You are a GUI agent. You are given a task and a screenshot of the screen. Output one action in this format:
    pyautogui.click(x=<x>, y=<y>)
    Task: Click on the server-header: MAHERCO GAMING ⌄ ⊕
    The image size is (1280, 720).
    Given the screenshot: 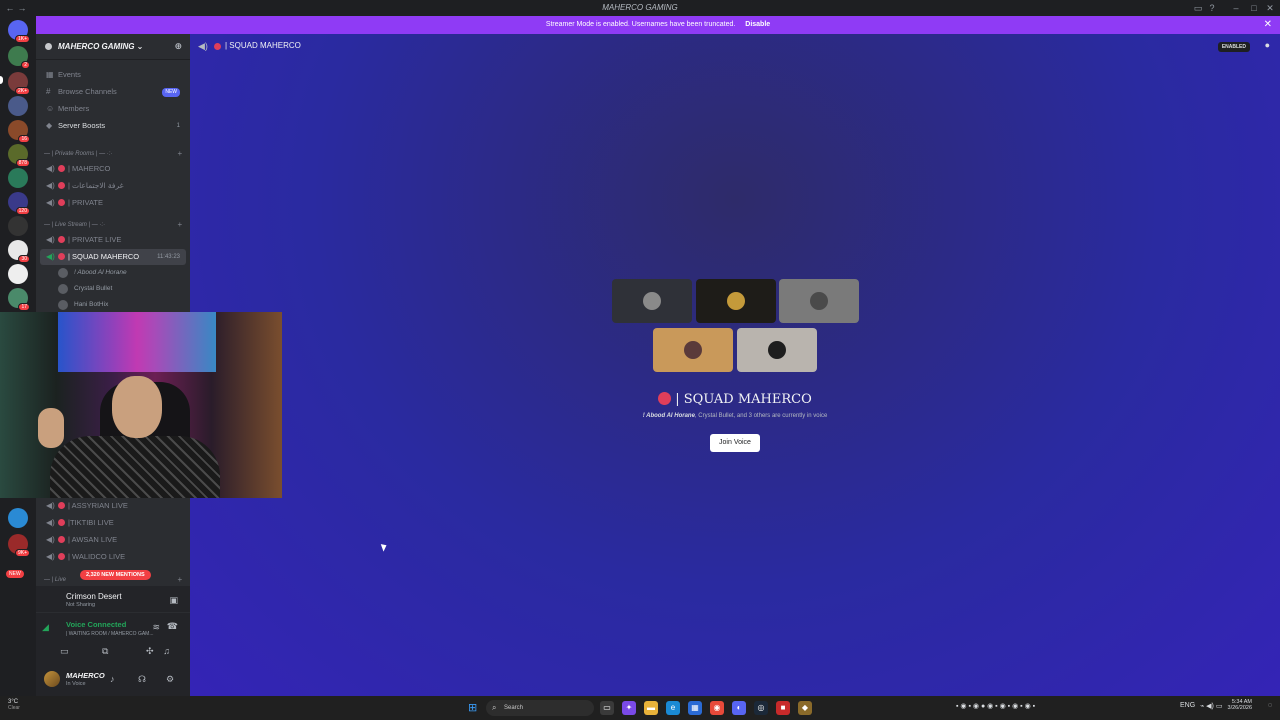 What is the action you would take?
    pyautogui.click(x=113, y=47)
    